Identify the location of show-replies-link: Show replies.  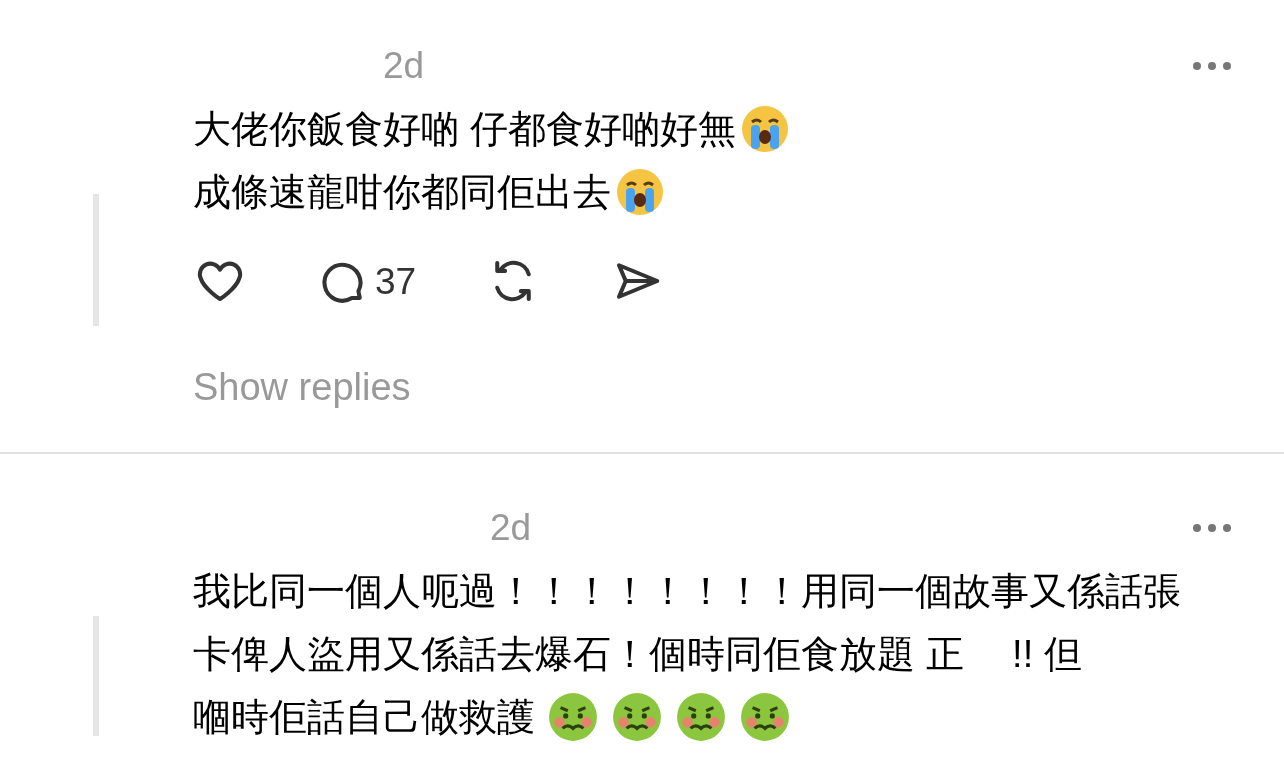
(491, 387).